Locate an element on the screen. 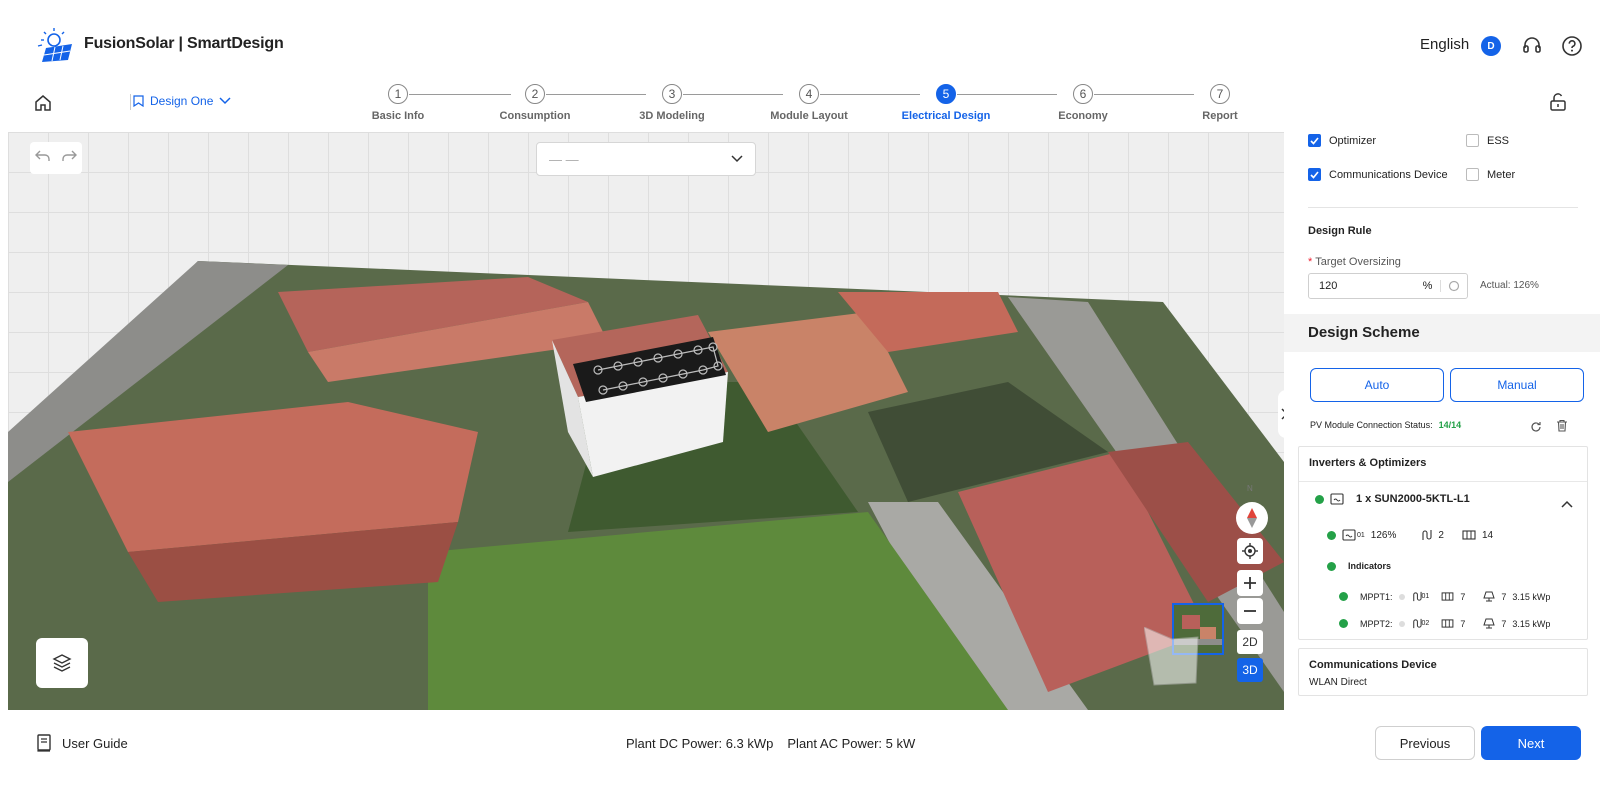 This screenshot has height=800, width=1600. checkbox-label: Optimizer is located at coordinates (1353, 140).